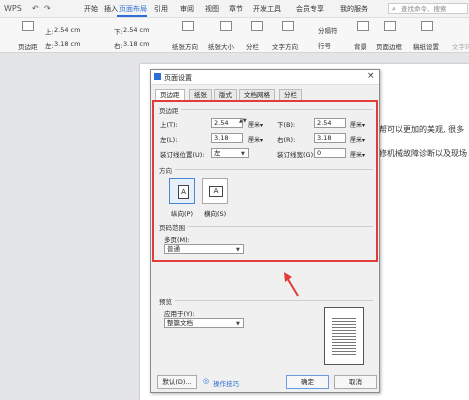 The height and width of the screenshot is (400, 469). What do you see at coordinates (363, 26) in the screenshot?
I see `background-icon` at bounding box center [363, 26].